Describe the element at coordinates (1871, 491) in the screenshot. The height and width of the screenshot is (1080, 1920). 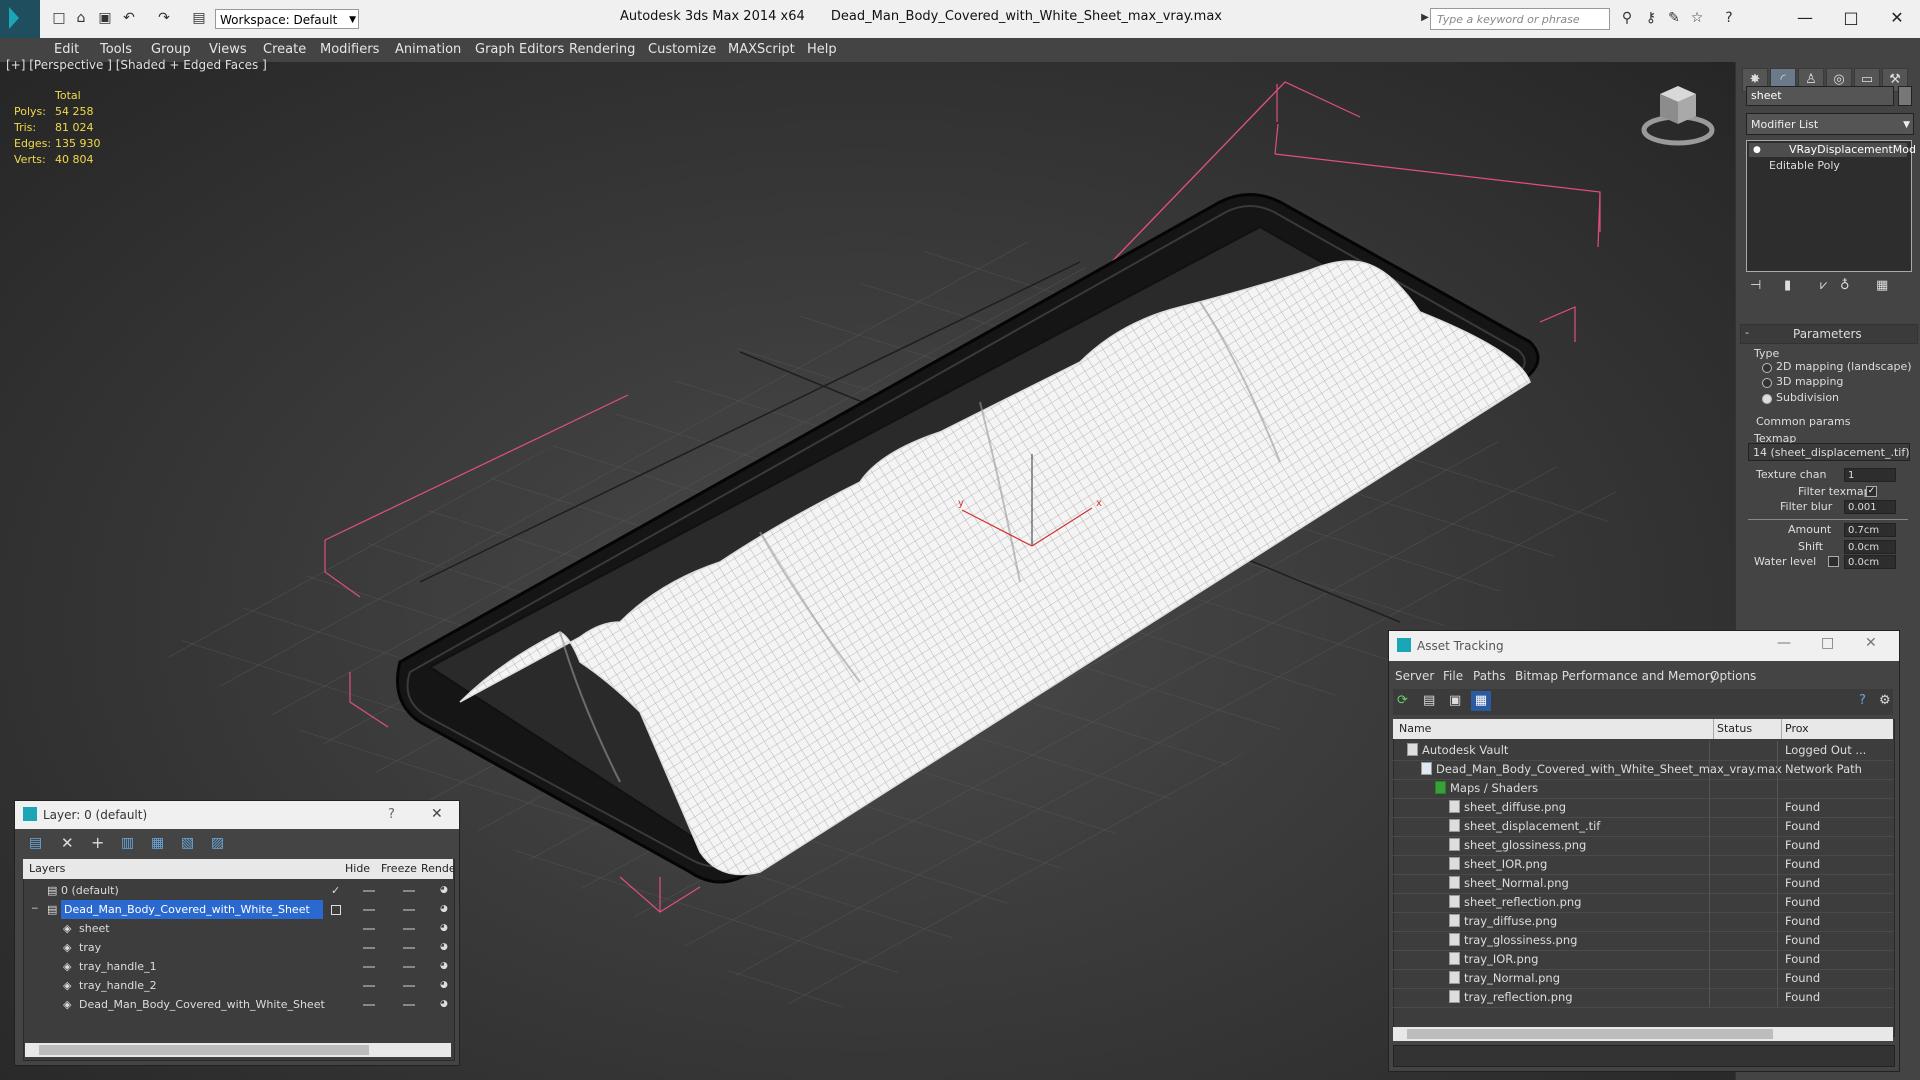
I see `filter-texmap-checkbox: ✓` at that location.